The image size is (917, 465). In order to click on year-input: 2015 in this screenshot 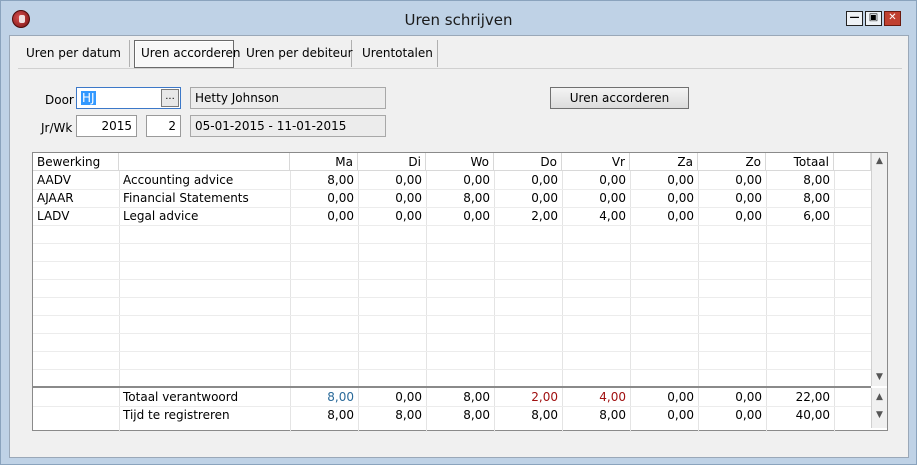, I will do `click(106, 126)`.